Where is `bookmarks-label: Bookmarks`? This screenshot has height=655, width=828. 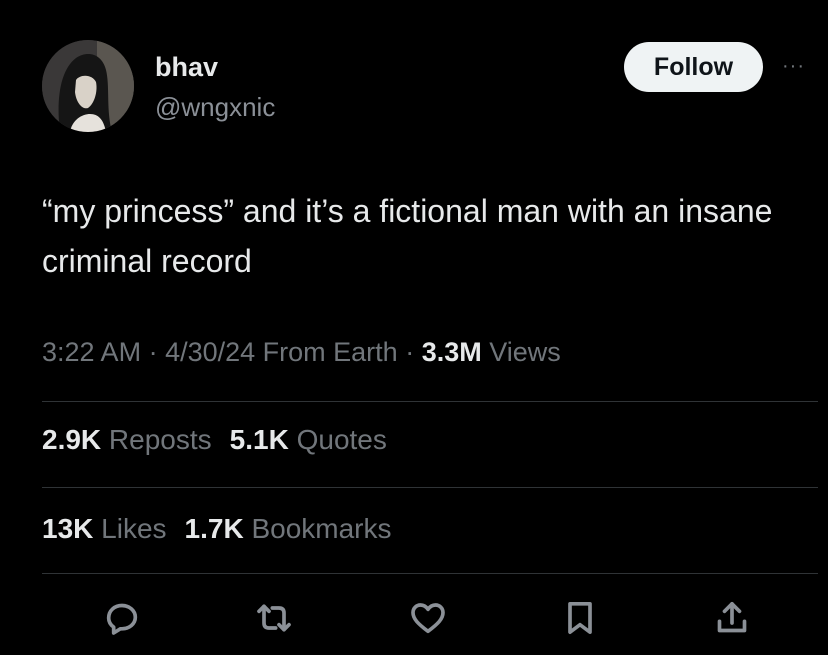 bookmarks-label: Bookmarks is located at coordinates (317, 528).